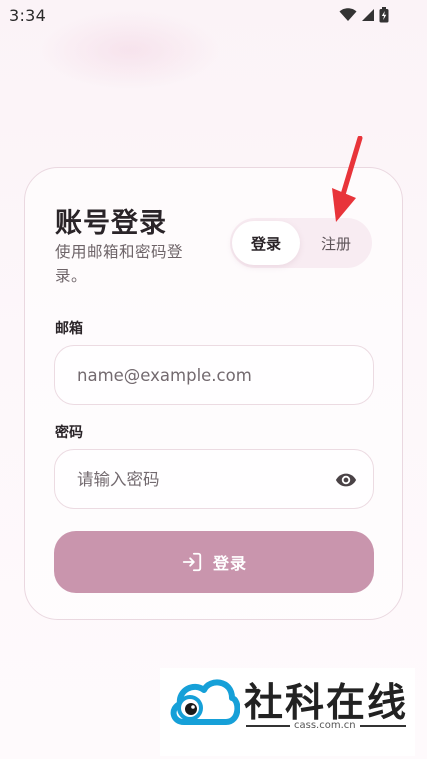 The height and width of the screenshot is (759, 427). Describe the element at coordinates (347, 179) in the screenshot. I see `annotation-arrow-icon` at that location.